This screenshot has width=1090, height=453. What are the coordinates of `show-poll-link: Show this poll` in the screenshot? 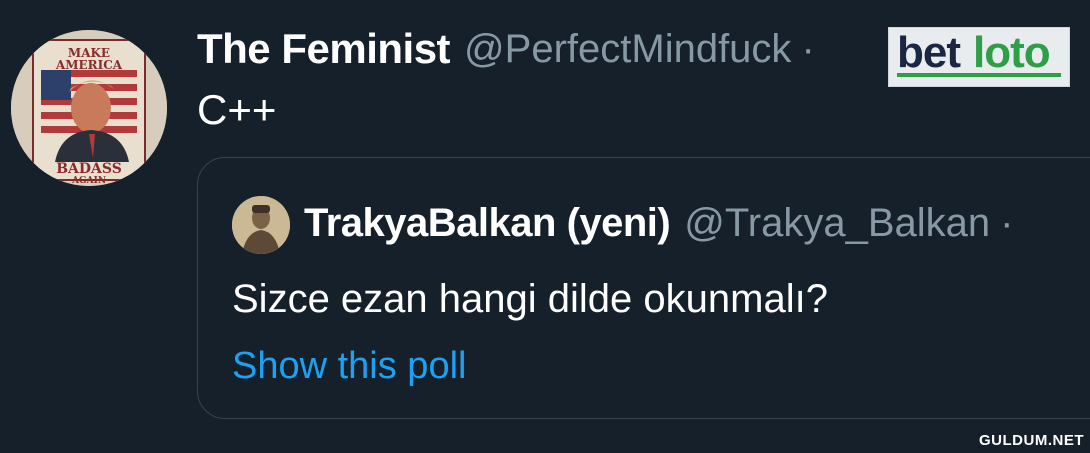 It's located at (349, 366).